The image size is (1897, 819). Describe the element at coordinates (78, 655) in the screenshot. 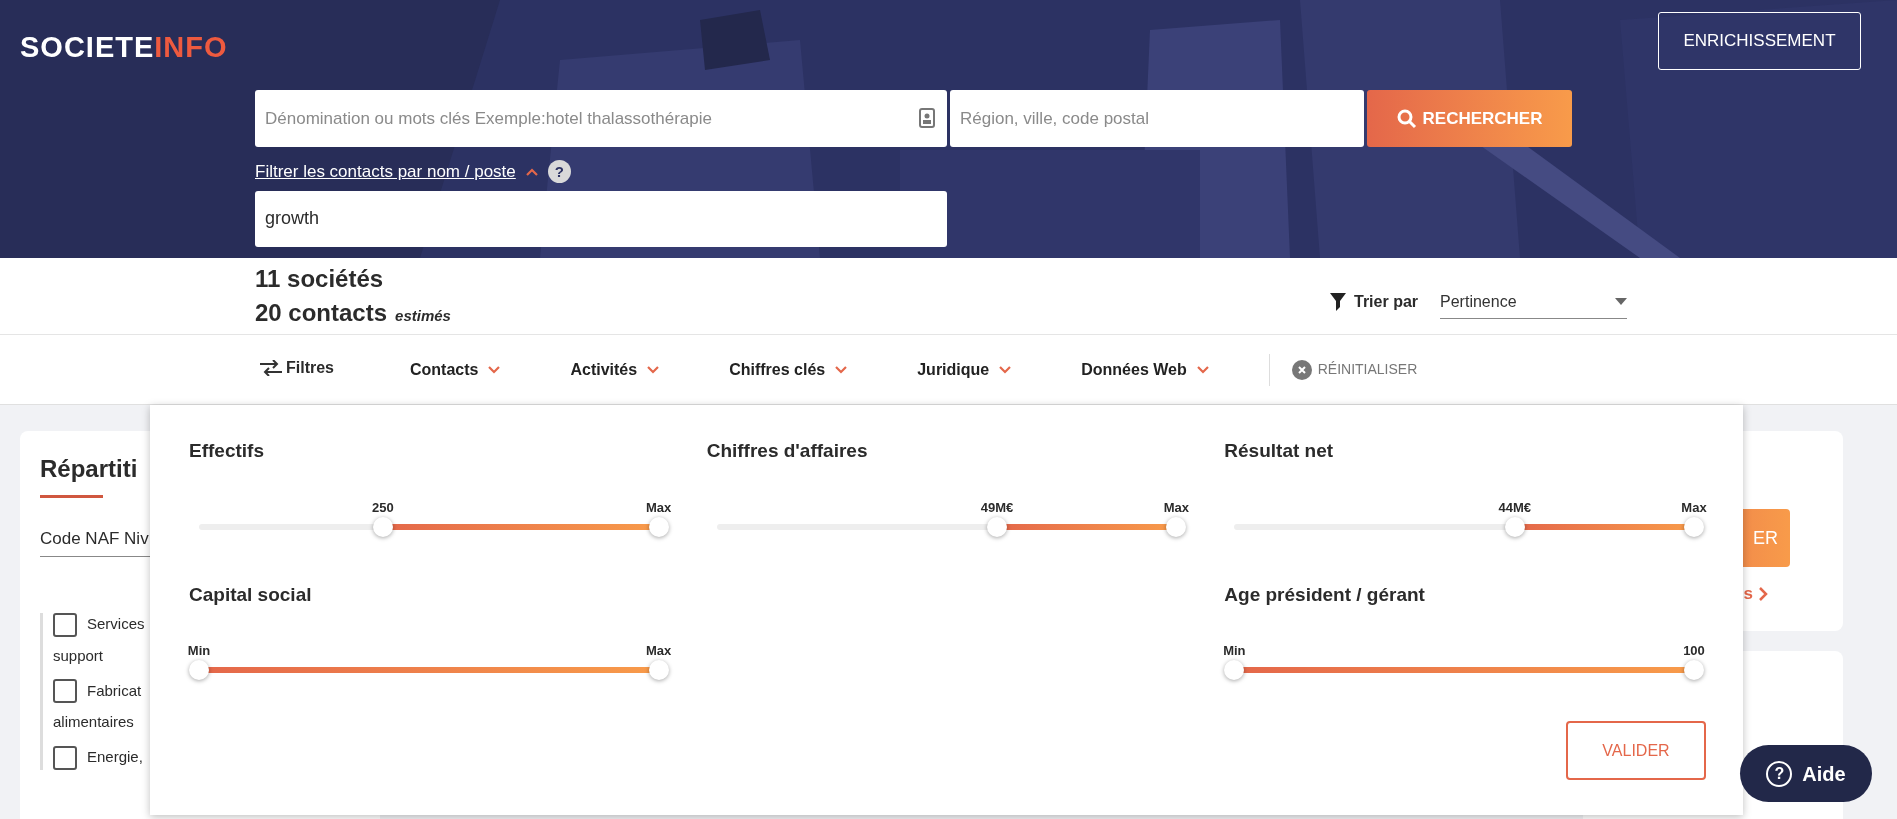

I see `category-label: support` at that location.